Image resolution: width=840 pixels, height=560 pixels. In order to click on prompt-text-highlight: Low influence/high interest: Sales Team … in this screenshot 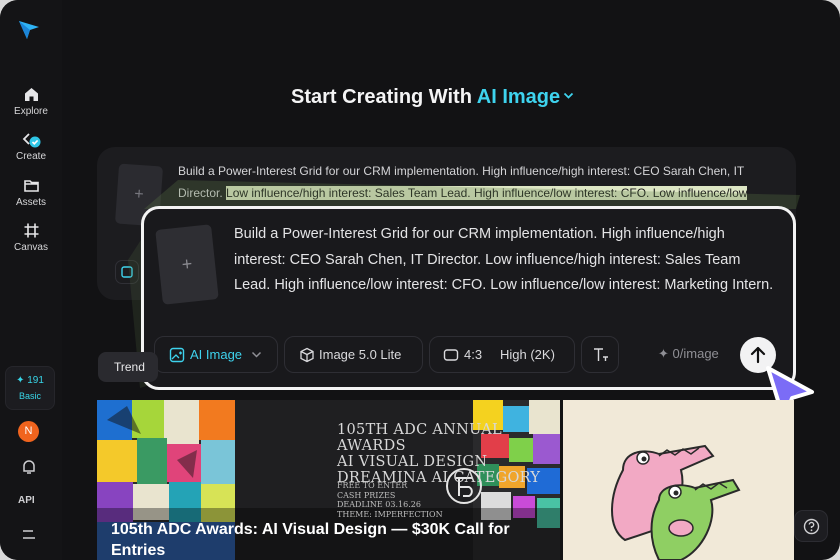, I will do `click(487, 193)`.